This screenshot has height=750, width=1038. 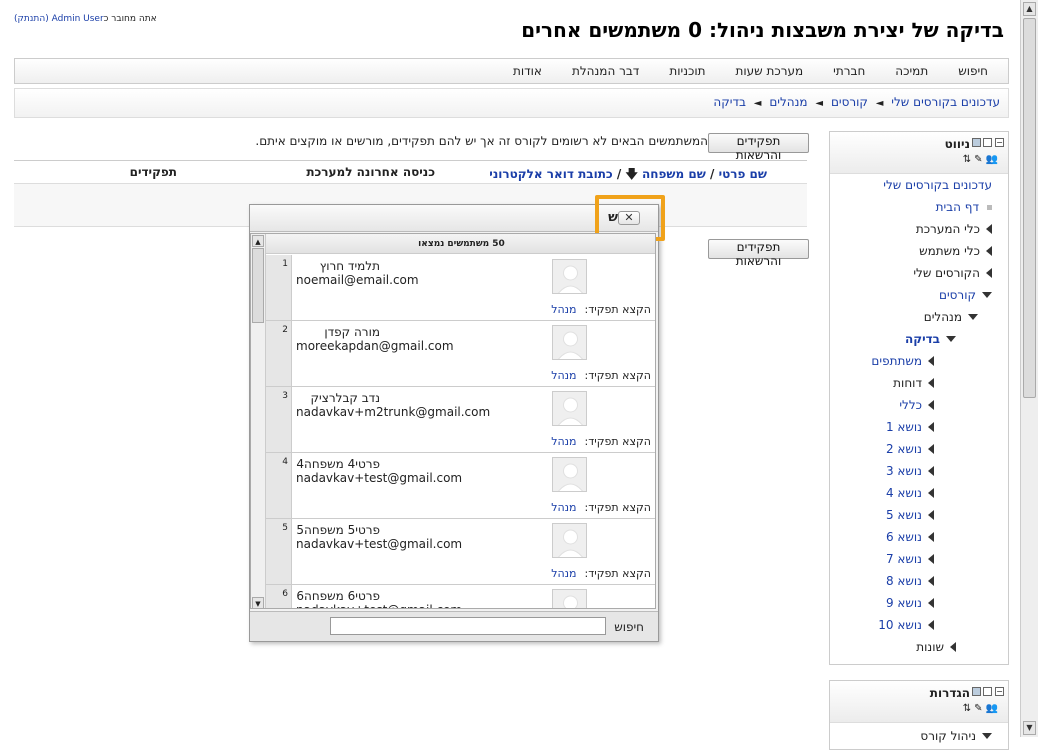 I want to click on nav-item: קורסים, so click(x=965, y=295).